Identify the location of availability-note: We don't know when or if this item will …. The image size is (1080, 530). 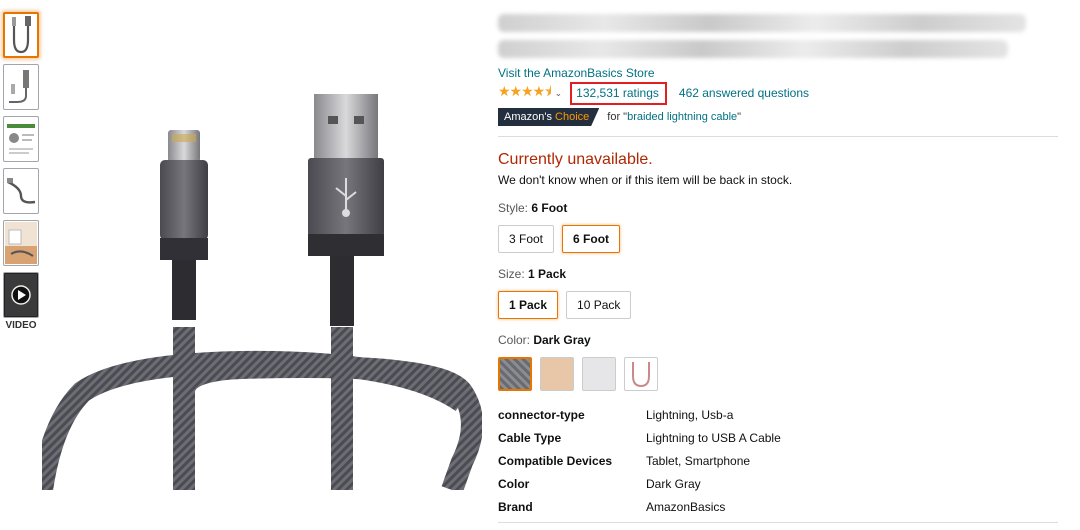
(645, 180).